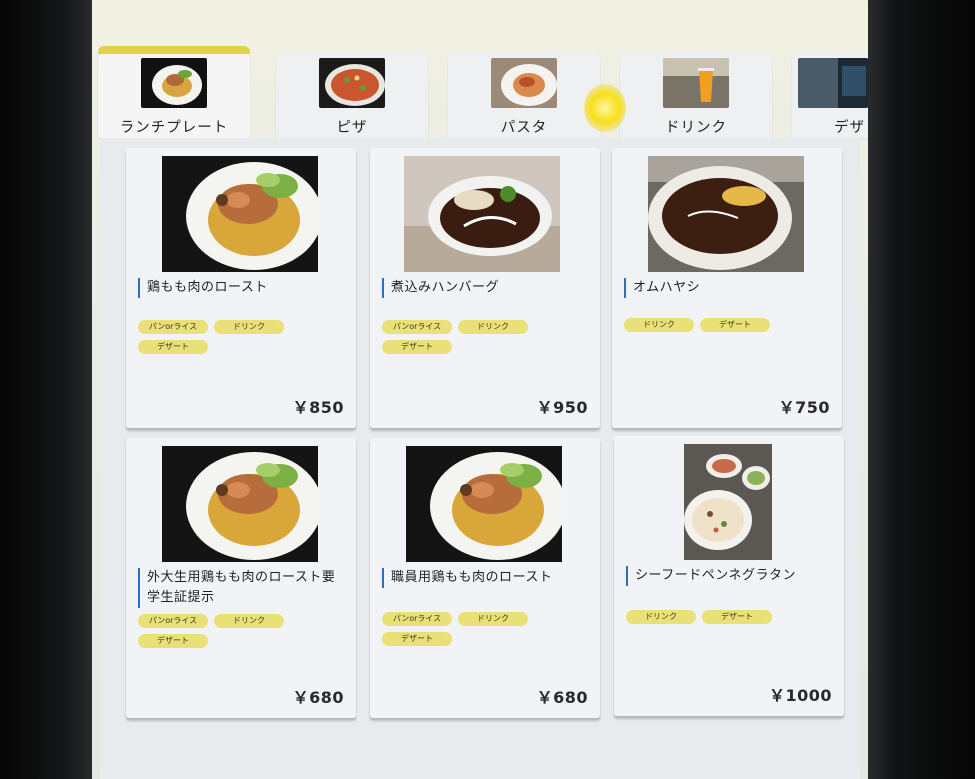 The image size is (975, 779). Describe the element at coordinates (849, 128) in the screenshot. I see `tab-label: デザ` at that location.